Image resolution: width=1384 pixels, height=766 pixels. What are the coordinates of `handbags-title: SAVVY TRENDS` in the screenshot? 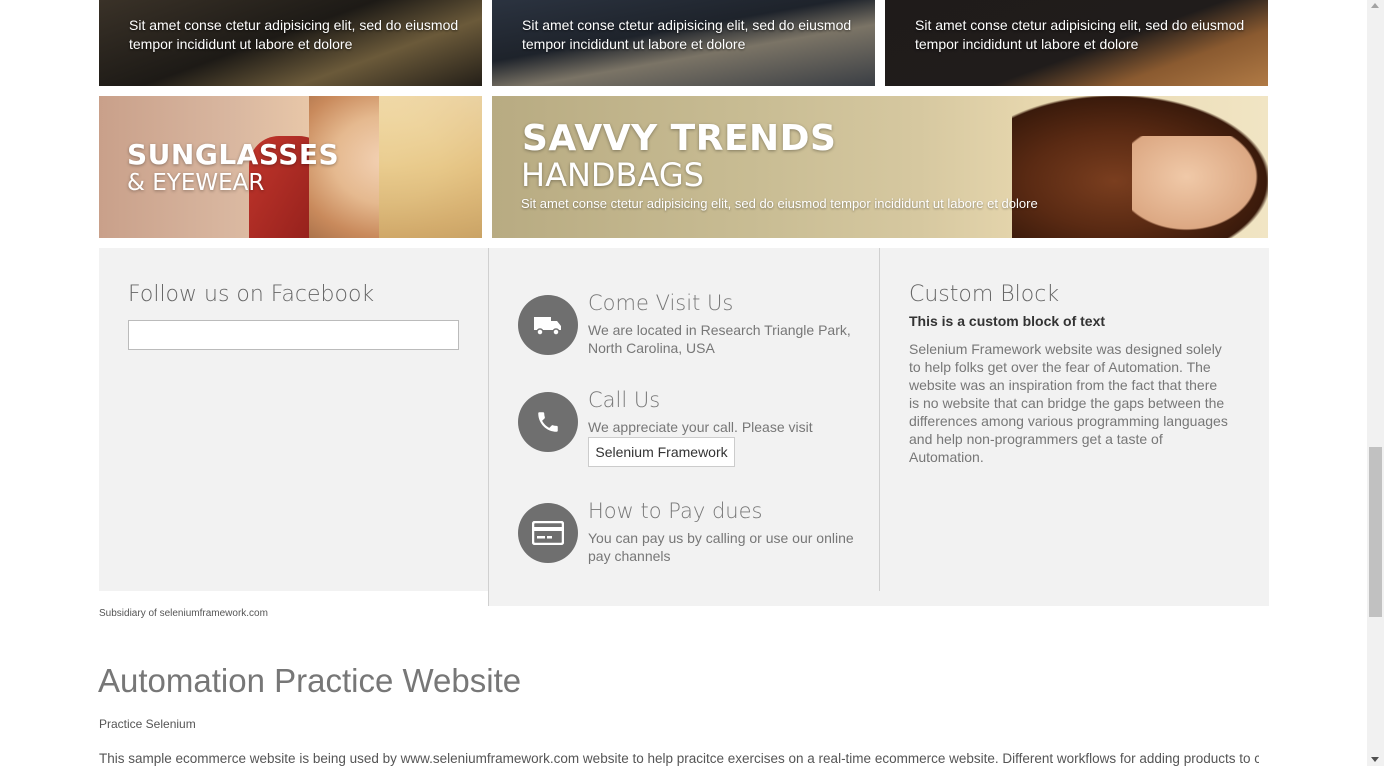 It's located at (679, 138).